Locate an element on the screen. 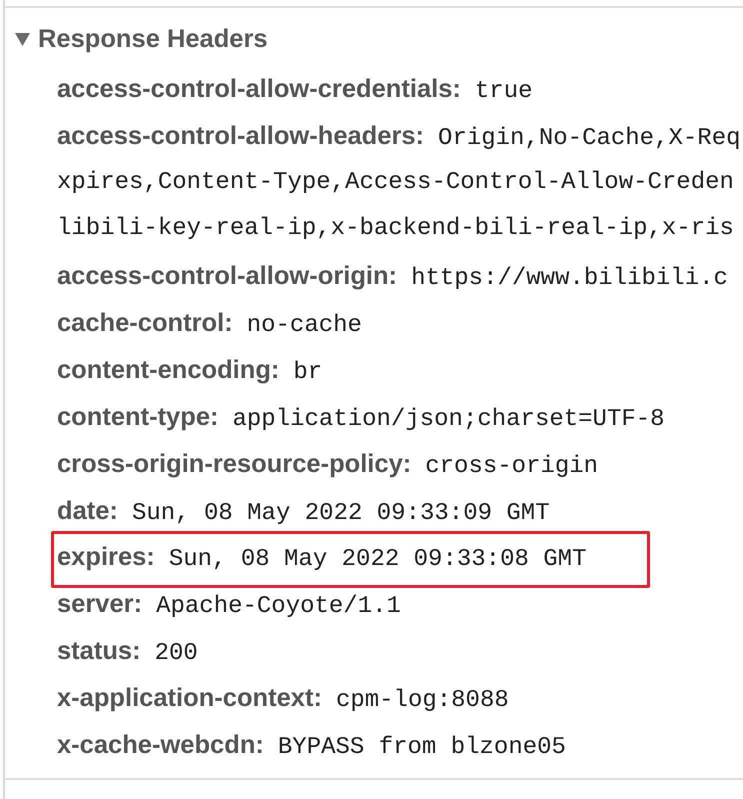 The image size is (743, 799). header-name: x-cache-webcdn: is located at coordinates (160, 745).